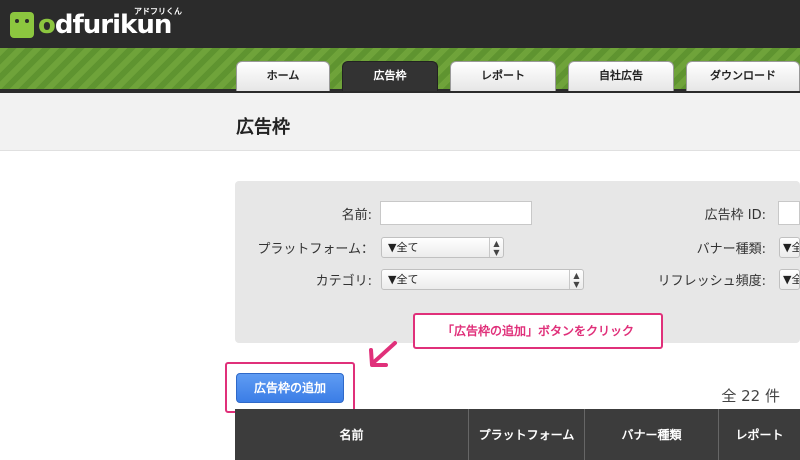 The image size is (800, 460). What do you see at coordinates (527, 434) in the screenshot?
I see `column-header-platform: プラットフォーム` at bounding box center [527, 434].